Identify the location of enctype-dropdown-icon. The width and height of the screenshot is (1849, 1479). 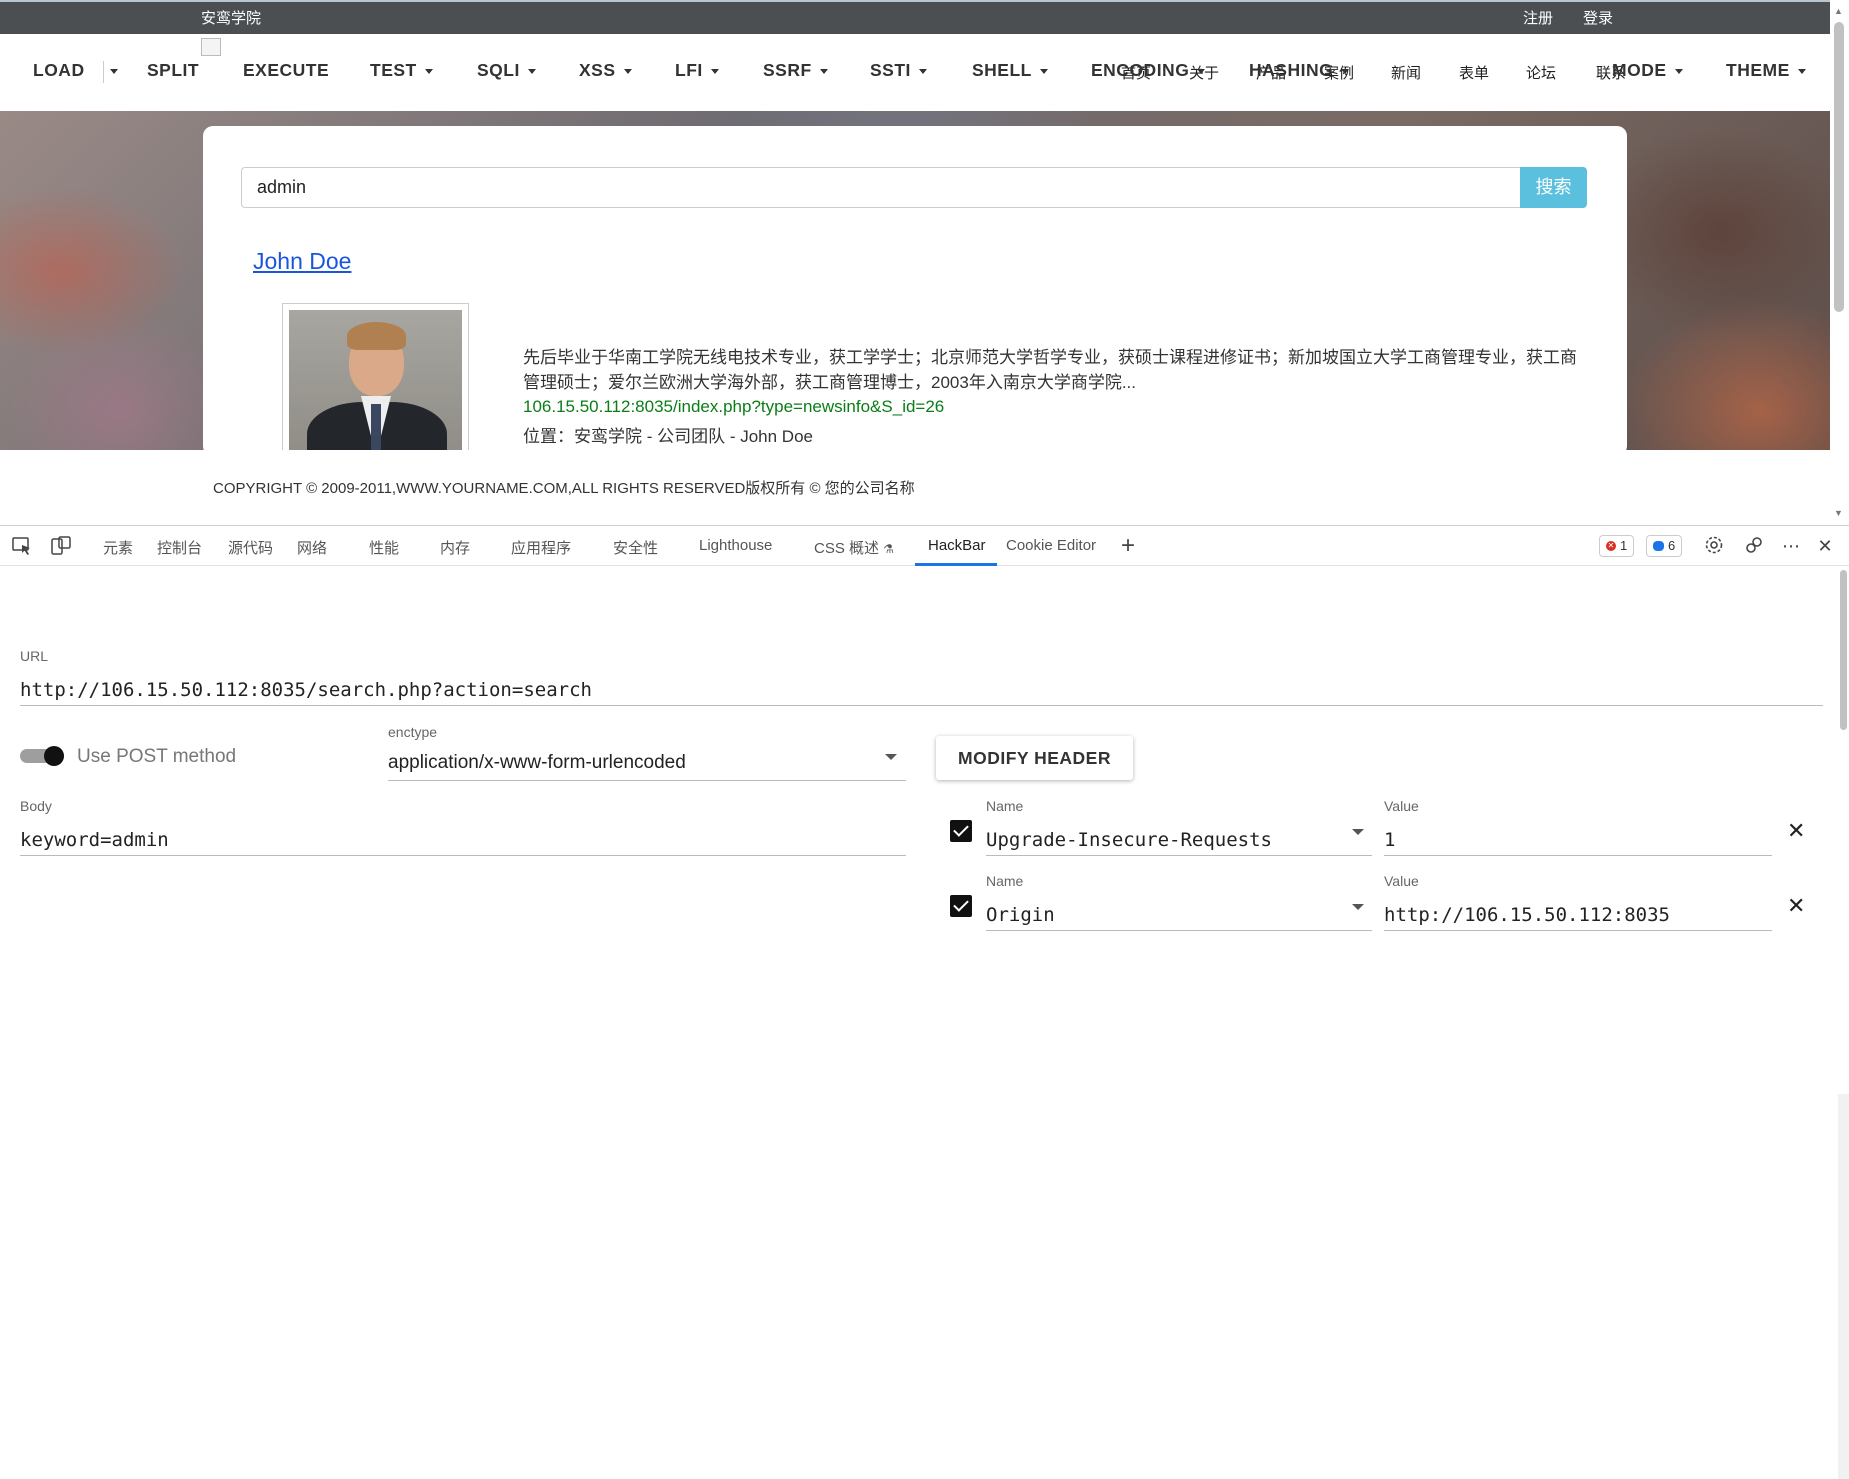
(891, 757).